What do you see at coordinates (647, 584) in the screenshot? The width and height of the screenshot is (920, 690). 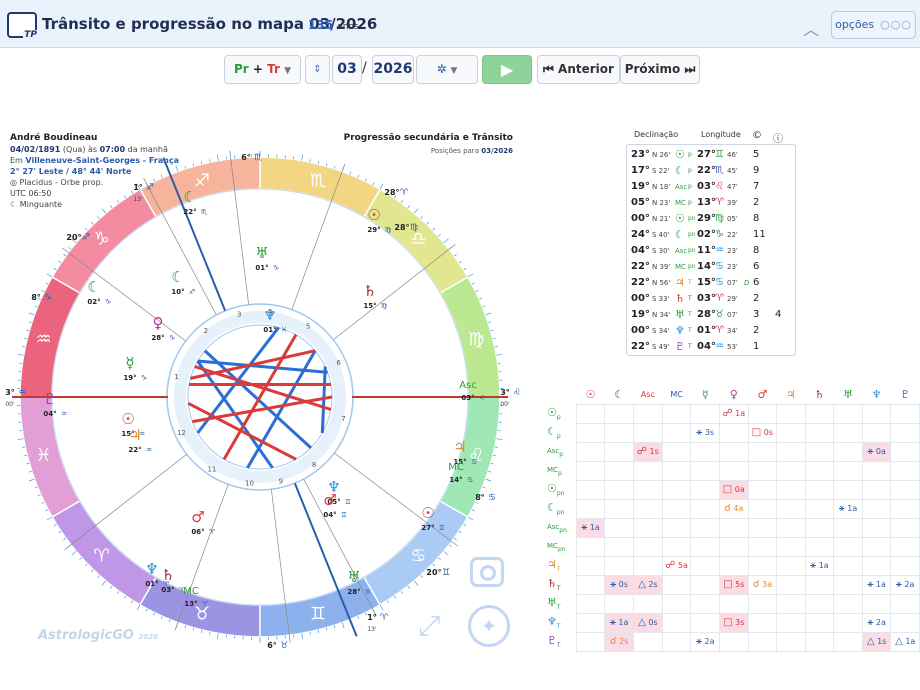 I see `aspect-cell: △ 2s` at bounding box center [647, 584].